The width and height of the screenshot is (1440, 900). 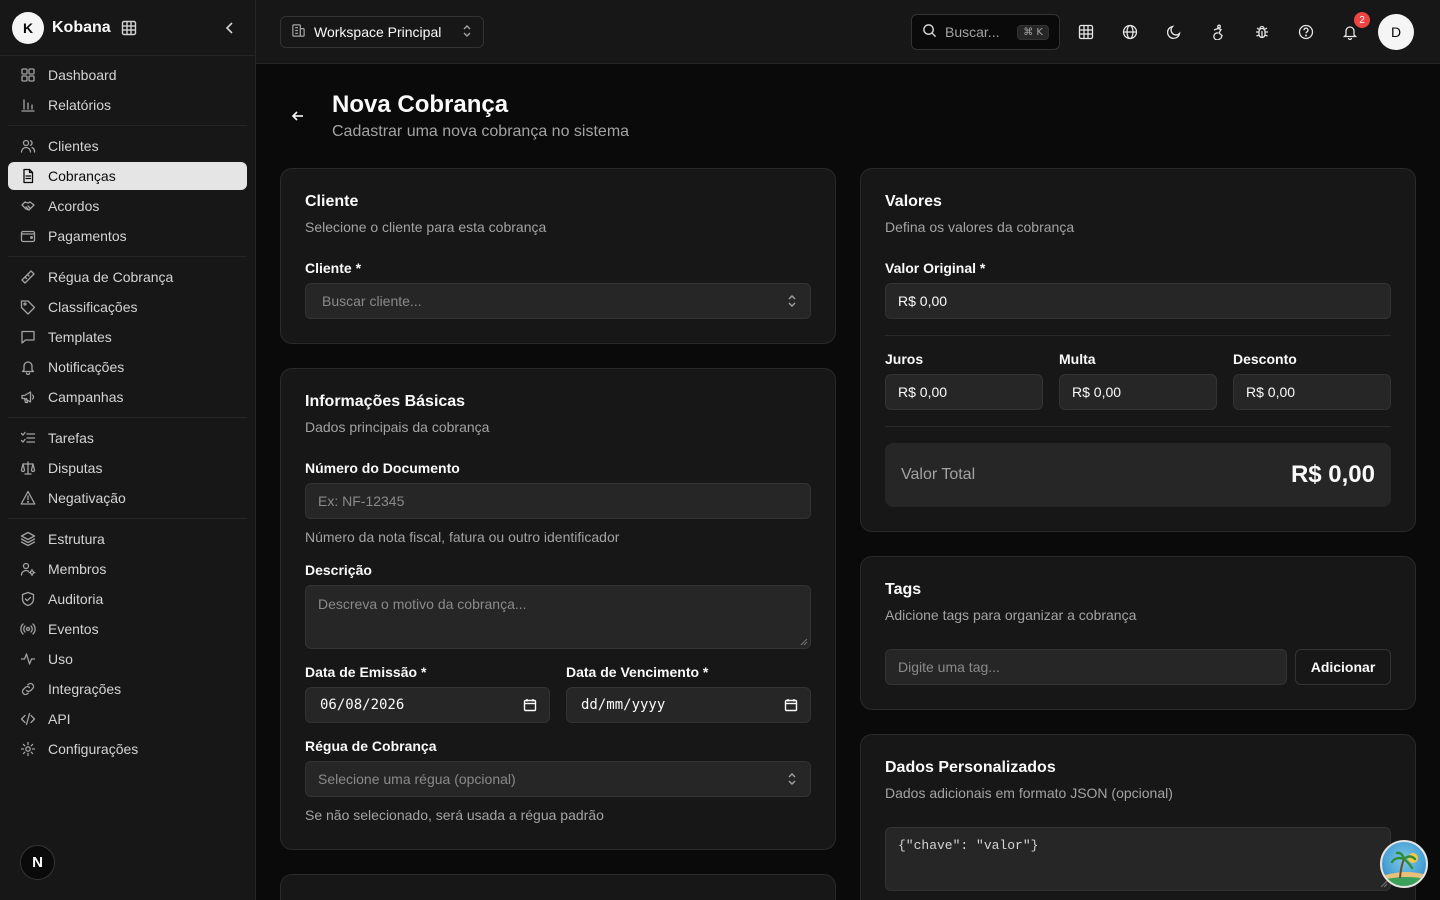 I want to click on globe-icon, so click(x=1130, y=32).